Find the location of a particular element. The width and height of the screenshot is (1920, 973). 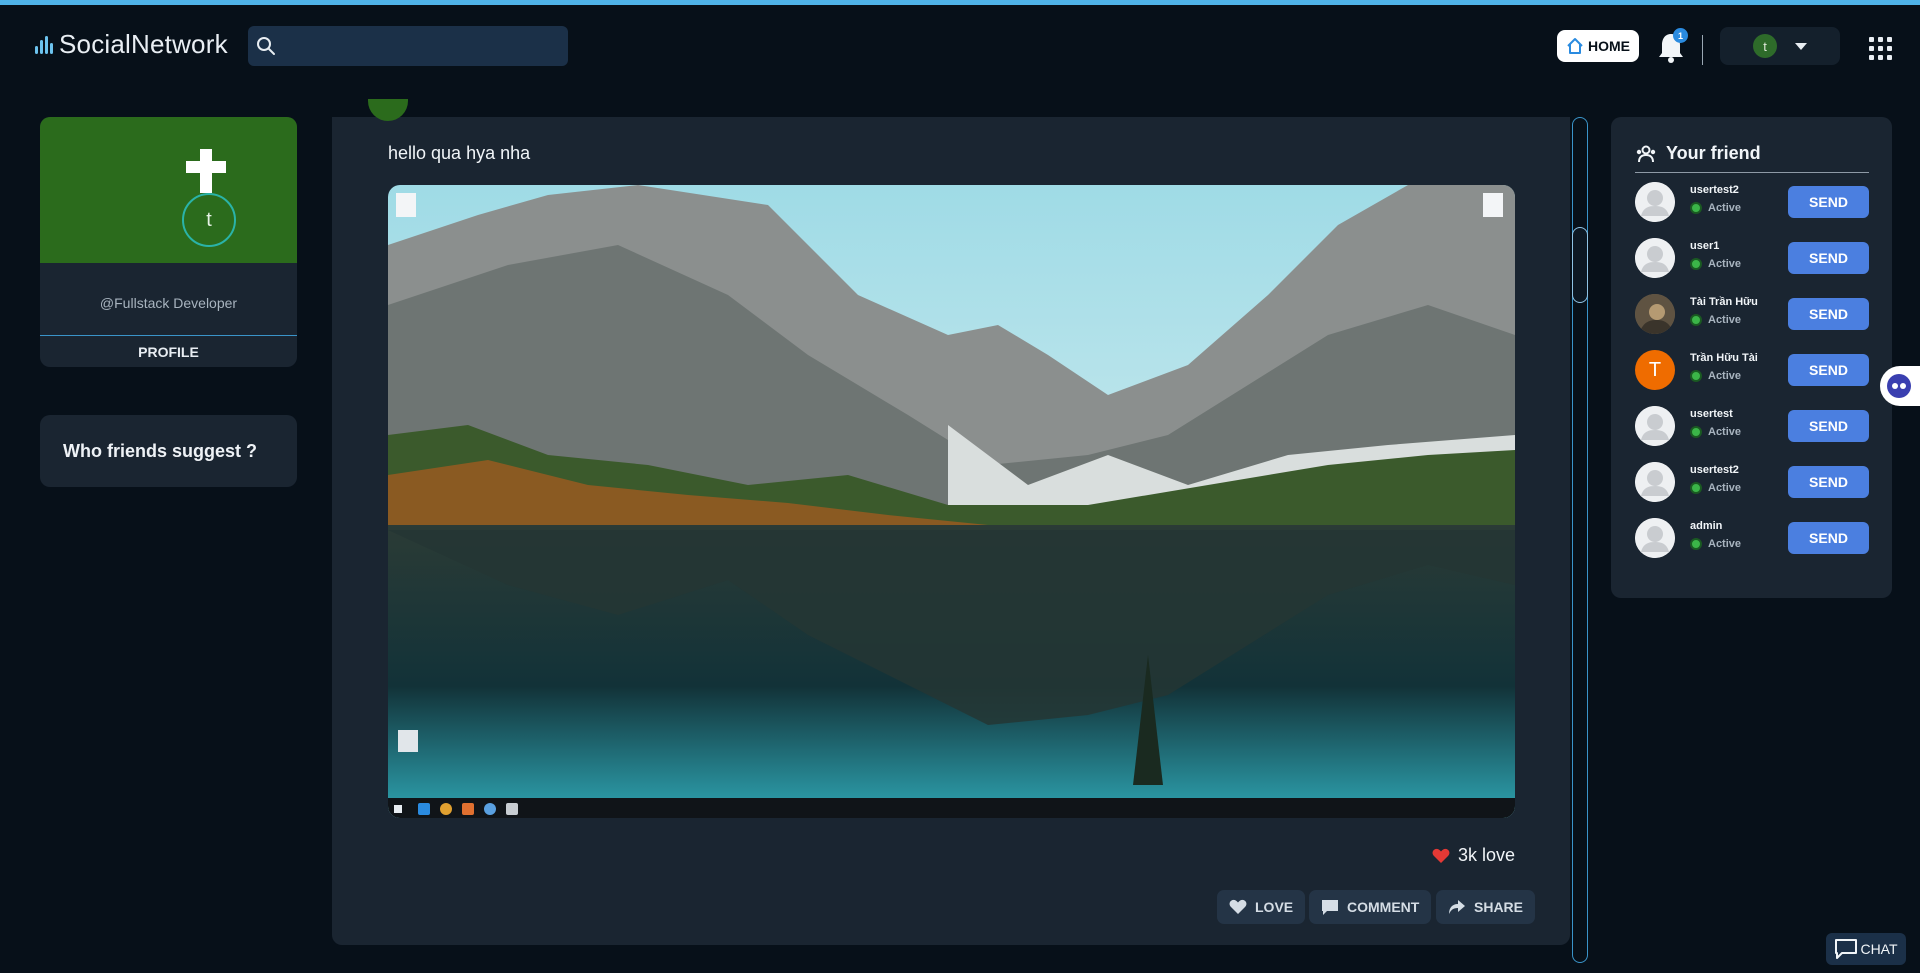

friend-name: usertest is located at coordinates (1711, 414).